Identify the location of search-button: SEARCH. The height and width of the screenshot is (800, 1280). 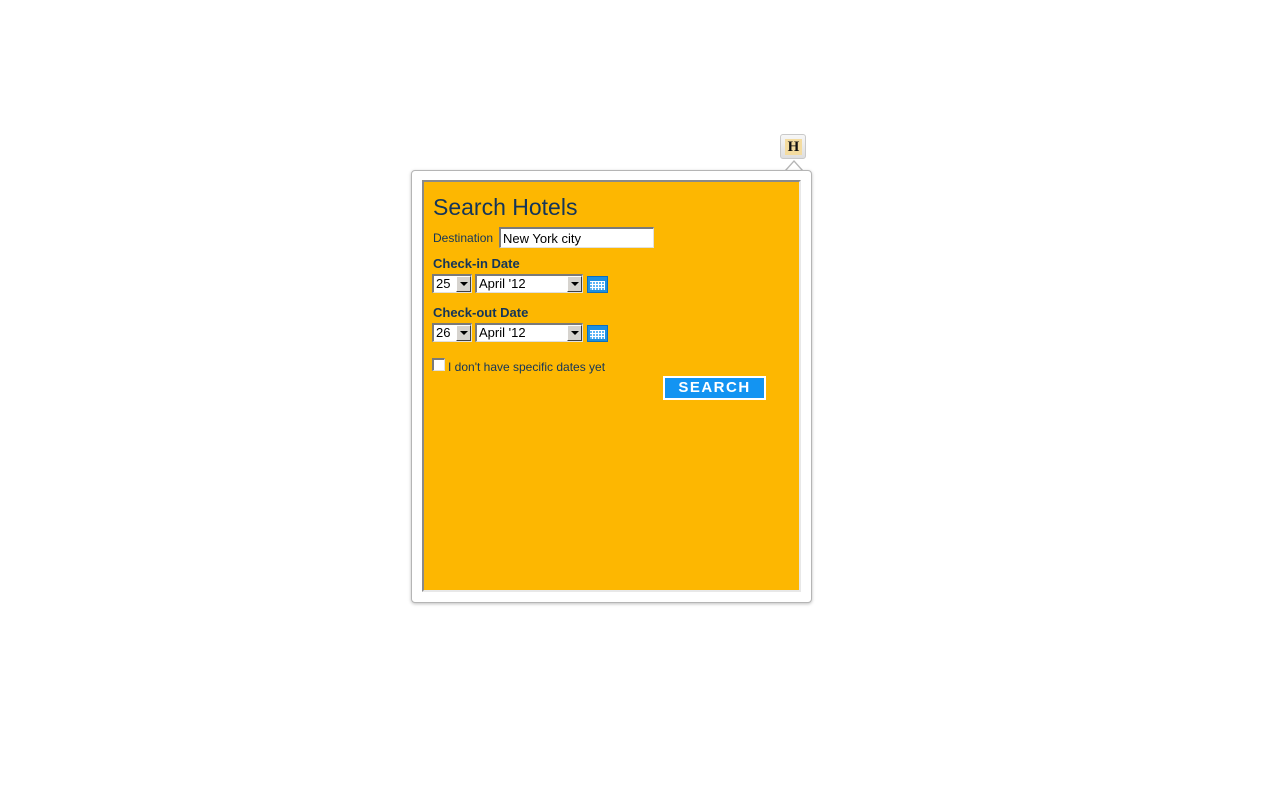
(714, 388).